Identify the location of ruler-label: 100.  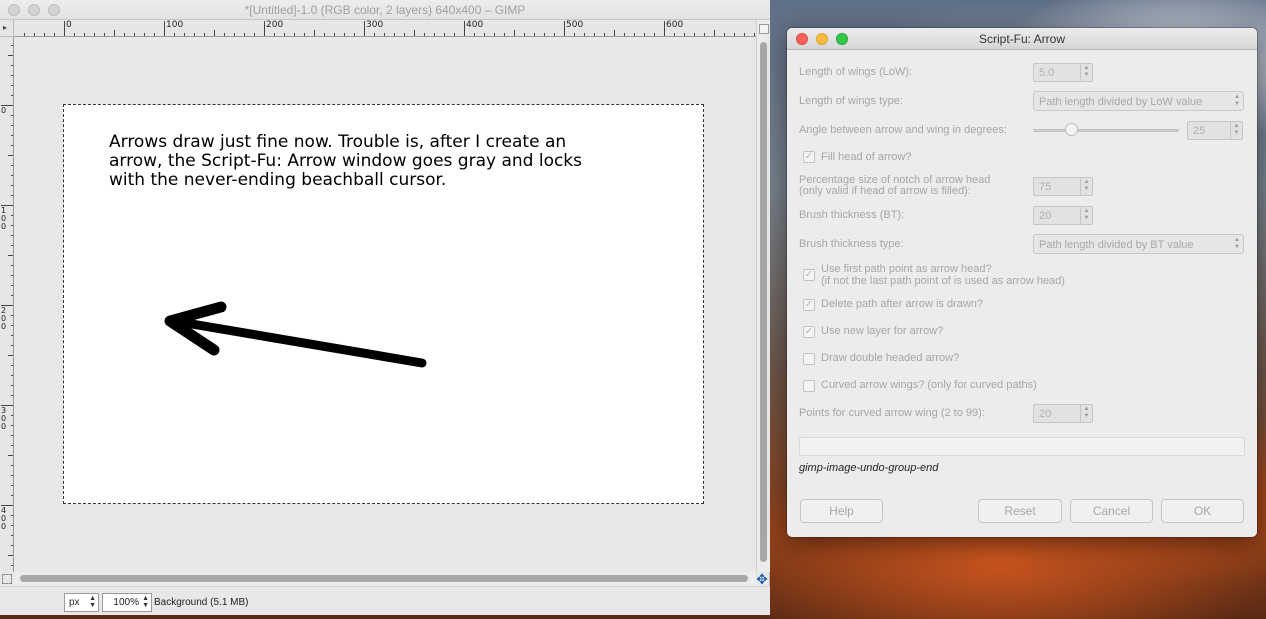
(175, 25).